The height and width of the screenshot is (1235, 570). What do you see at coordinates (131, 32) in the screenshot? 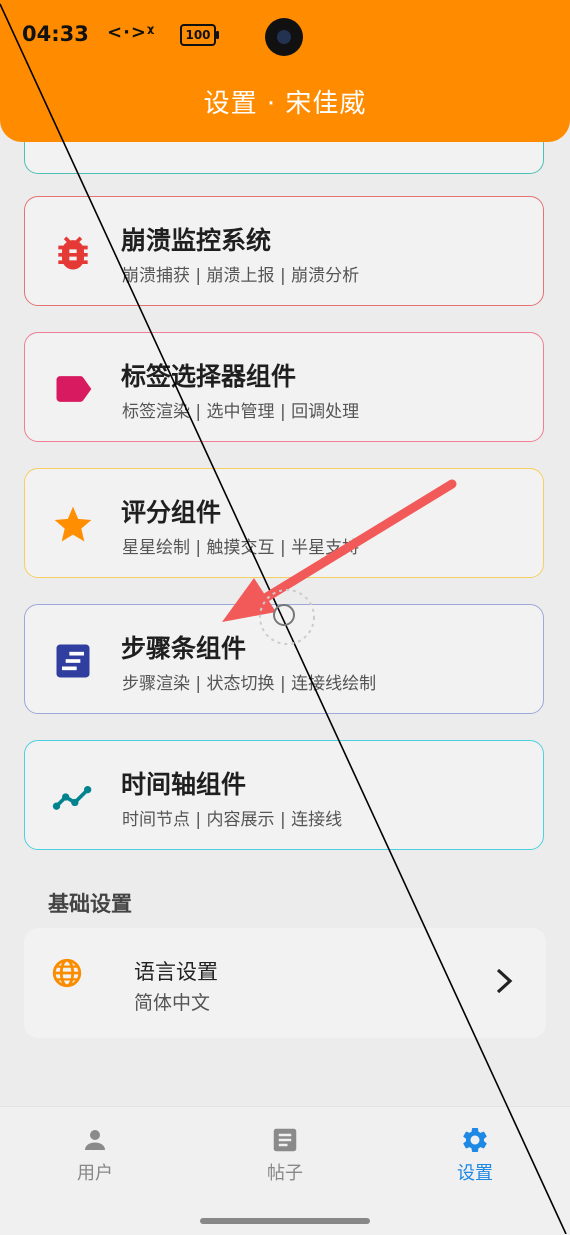
I see `signal-icon: <·>ᵡ` at bounding box center [131, 32].